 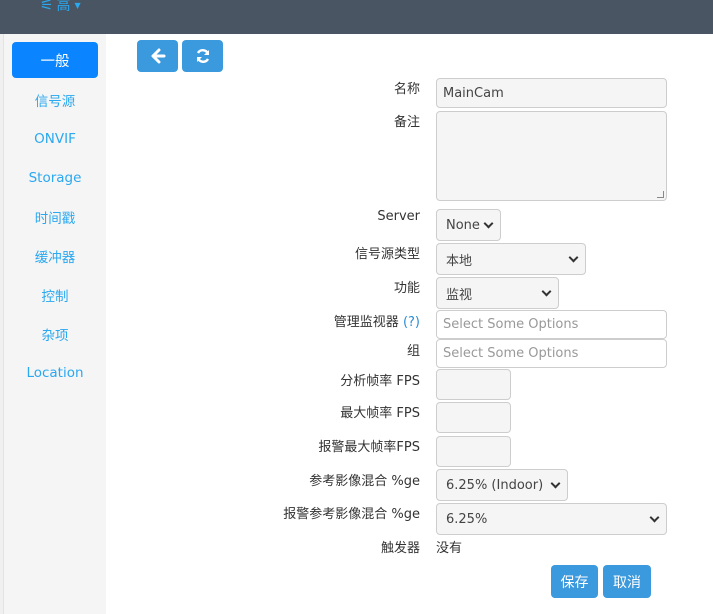 I want to click on sidebar-item-buffers: 缓冲器, so click(x=55, y=256).